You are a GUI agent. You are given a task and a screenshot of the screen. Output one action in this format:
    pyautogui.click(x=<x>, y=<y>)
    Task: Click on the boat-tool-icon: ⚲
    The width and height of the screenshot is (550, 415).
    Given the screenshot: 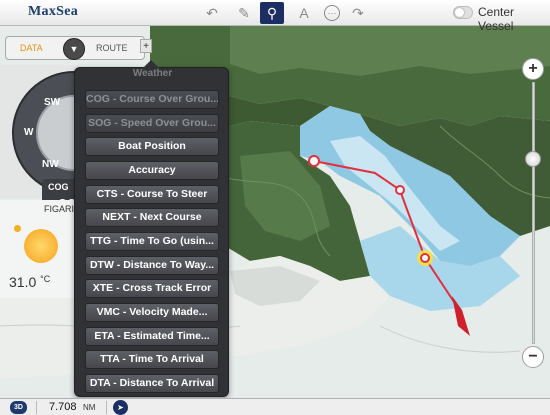 What is the action you would take?
    pyautogui.click(x=272, y=13)
    